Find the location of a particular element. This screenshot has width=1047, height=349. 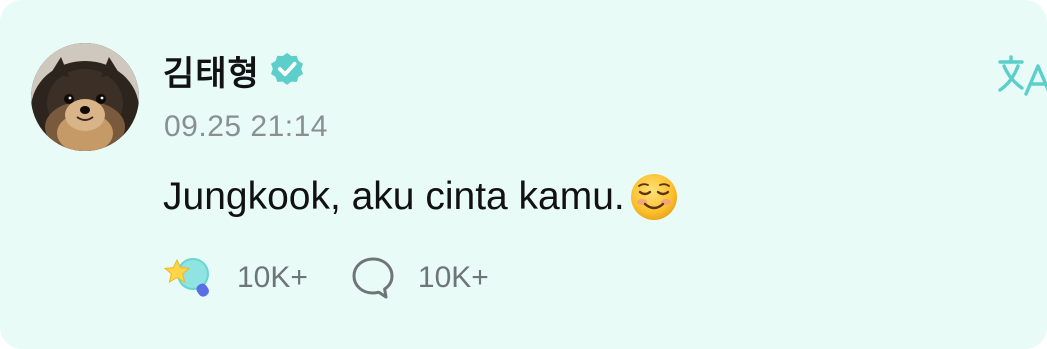

cheer-count: 10K+ is located at coordinates (272, 277).